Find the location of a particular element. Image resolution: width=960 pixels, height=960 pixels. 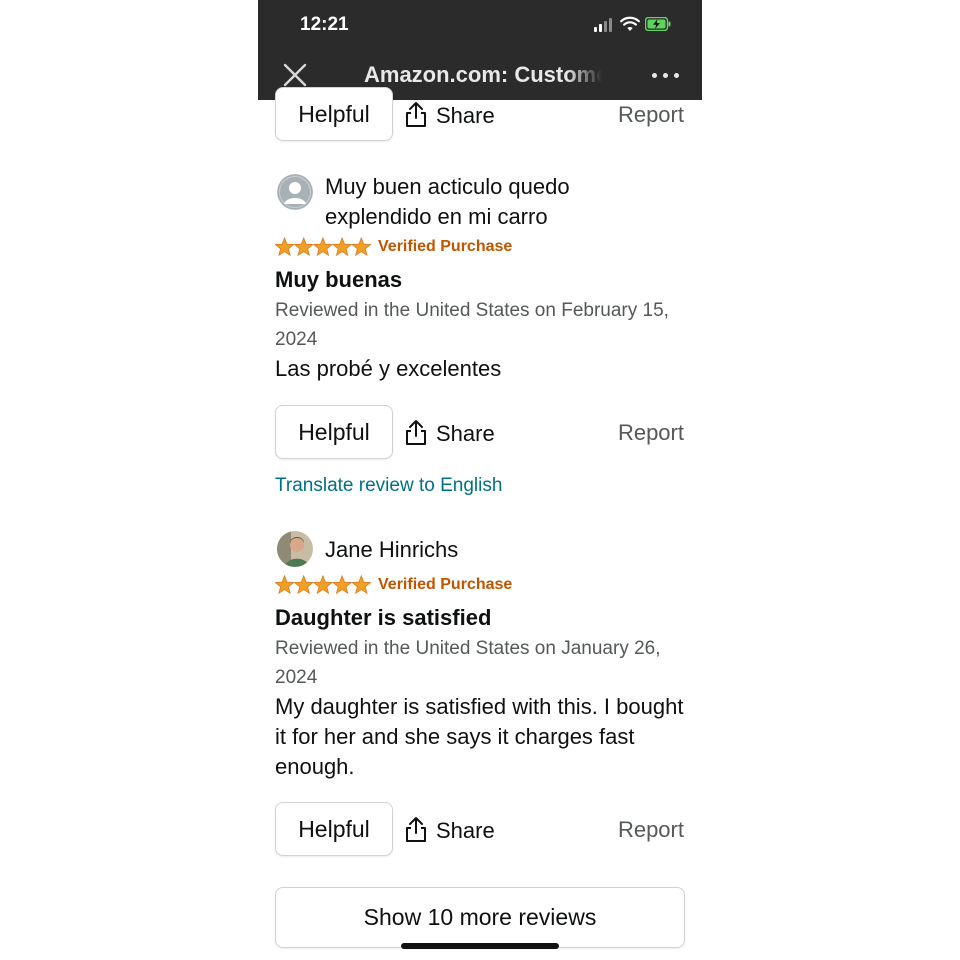

more-options-icon is located at coordinates (666, 75).